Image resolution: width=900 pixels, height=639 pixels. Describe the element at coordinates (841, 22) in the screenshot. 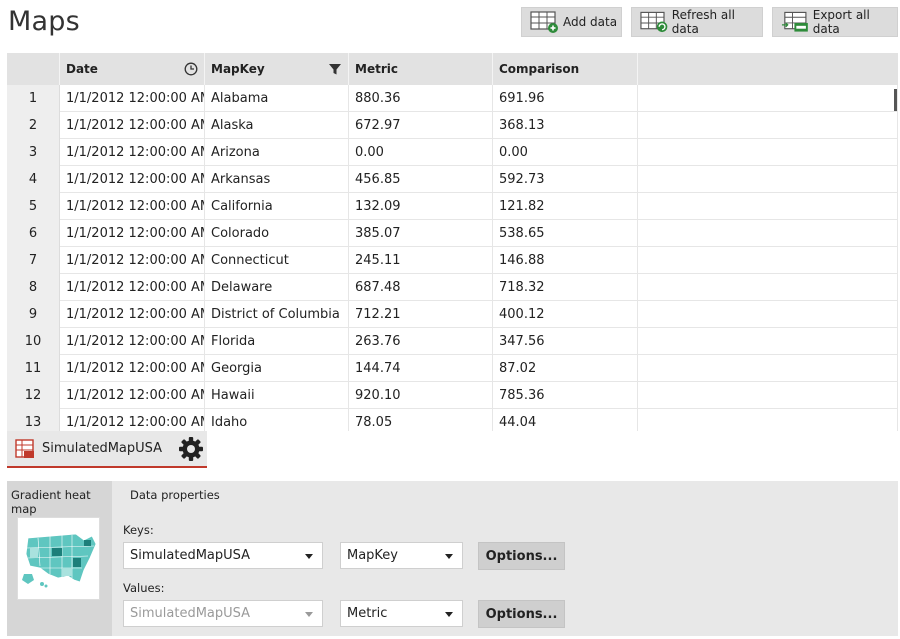

I see `export-all-data-label: Export all data` at that location.